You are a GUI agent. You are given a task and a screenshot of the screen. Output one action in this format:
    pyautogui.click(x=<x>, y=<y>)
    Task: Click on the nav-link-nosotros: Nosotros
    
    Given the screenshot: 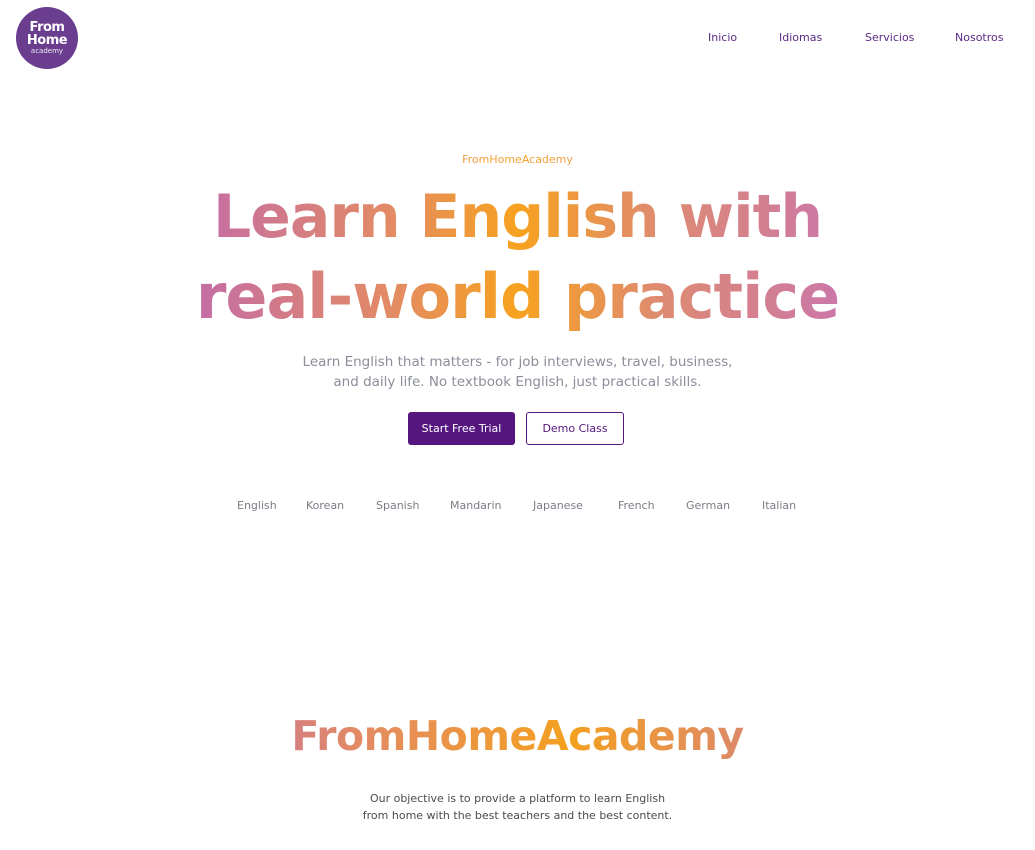 What is the action you would take?
    pyautogui.click(x=979, y=37)
    